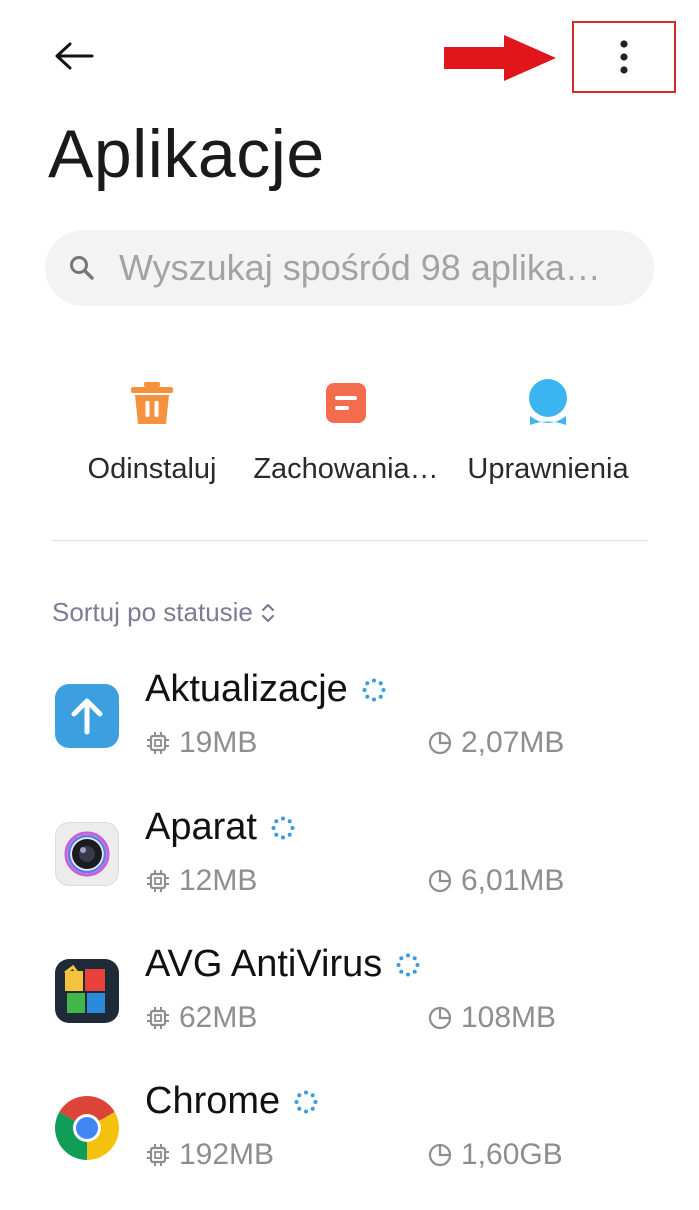 The image size is (699, 1210). I want to click on avg-antivirus-icon, so click(87, 991).